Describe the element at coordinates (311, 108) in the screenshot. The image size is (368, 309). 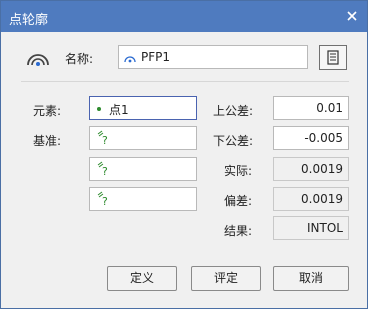
I see `upper-tolerance-field: 0.01` at that location.